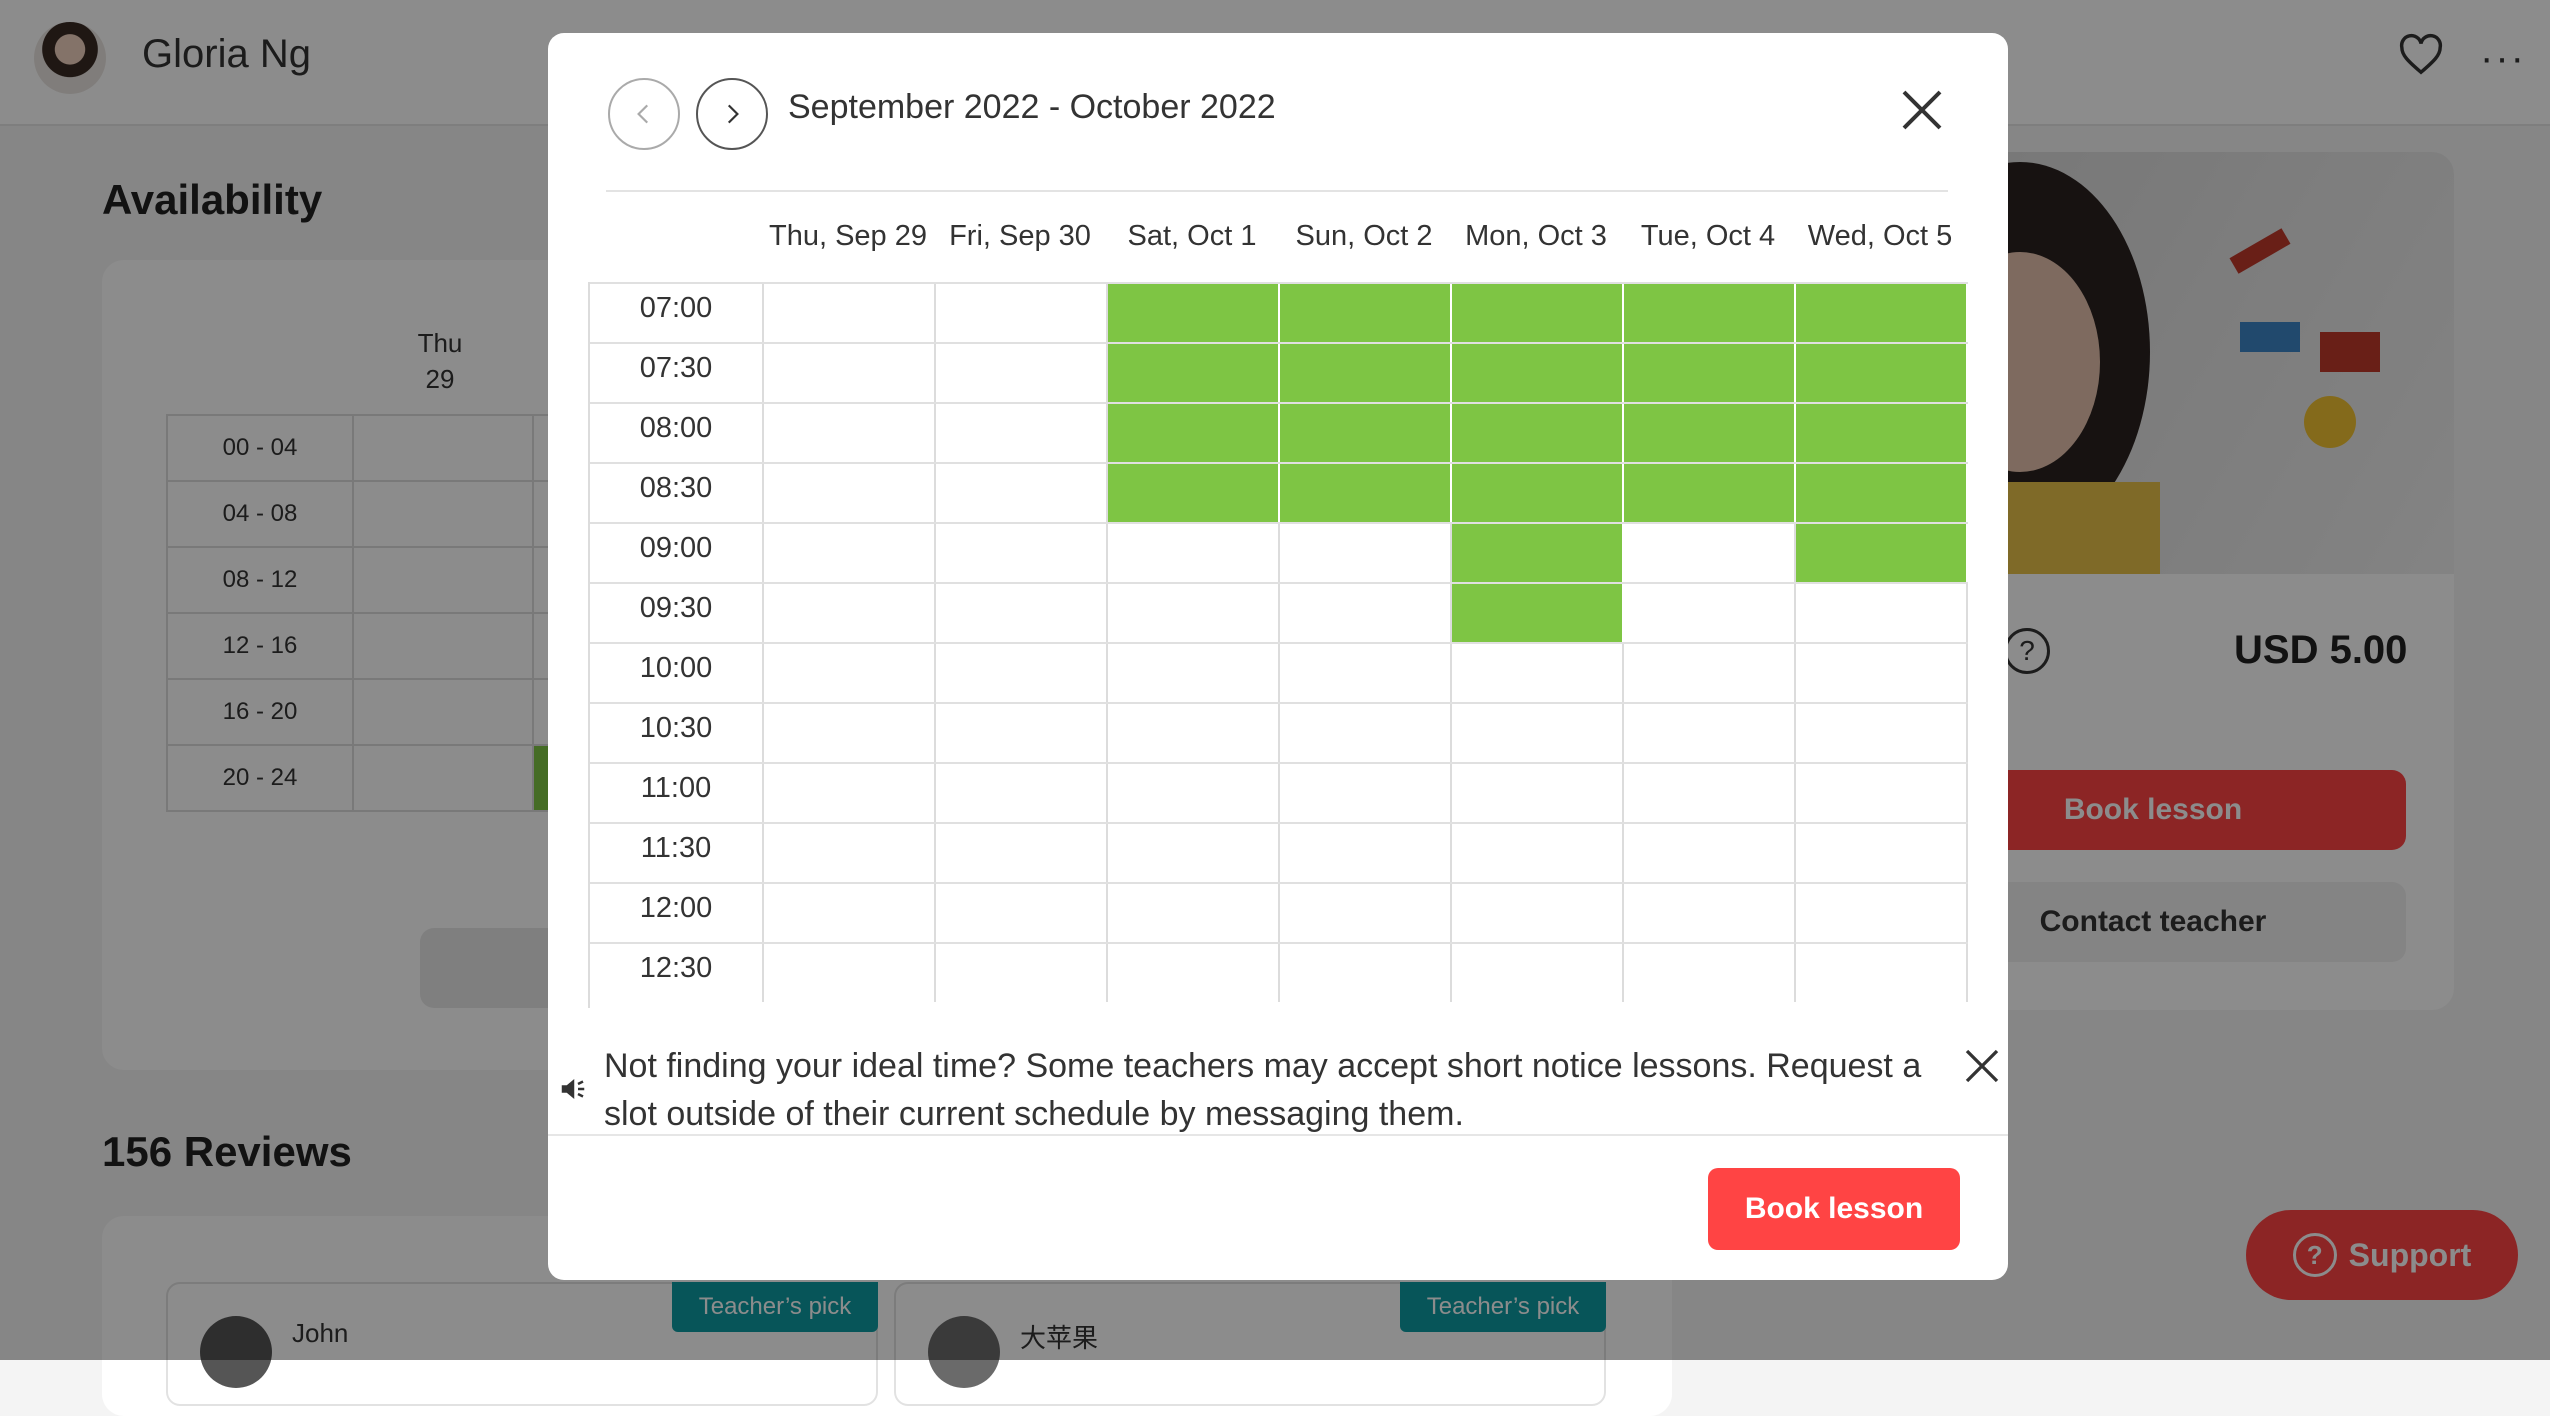  I want to click on previous-week-button, so click(644, 114).